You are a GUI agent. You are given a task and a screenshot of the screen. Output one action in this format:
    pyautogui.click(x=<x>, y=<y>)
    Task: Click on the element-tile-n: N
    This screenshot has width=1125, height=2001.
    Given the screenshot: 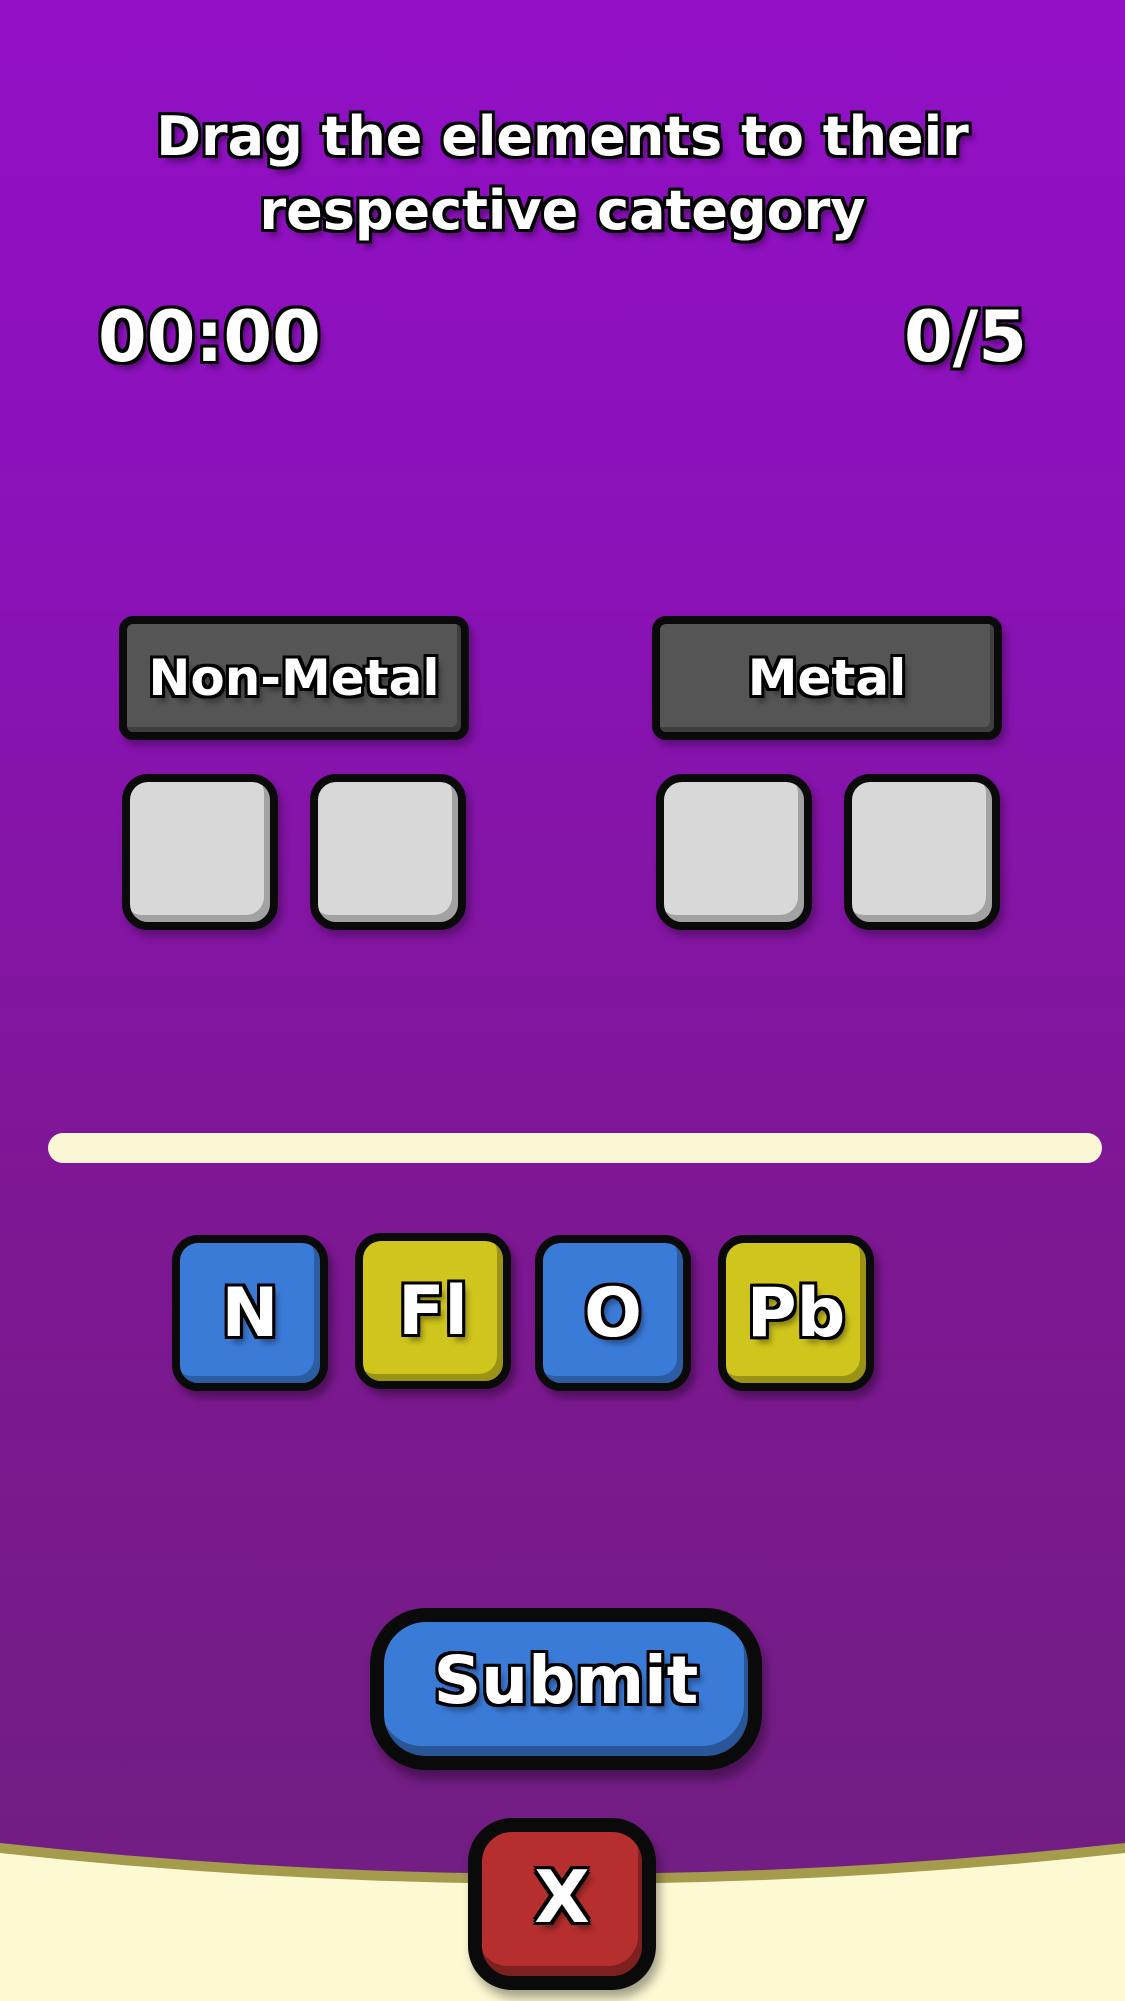 What is the action you would take?
    pyautogui.click(x=250, y=1313)
    